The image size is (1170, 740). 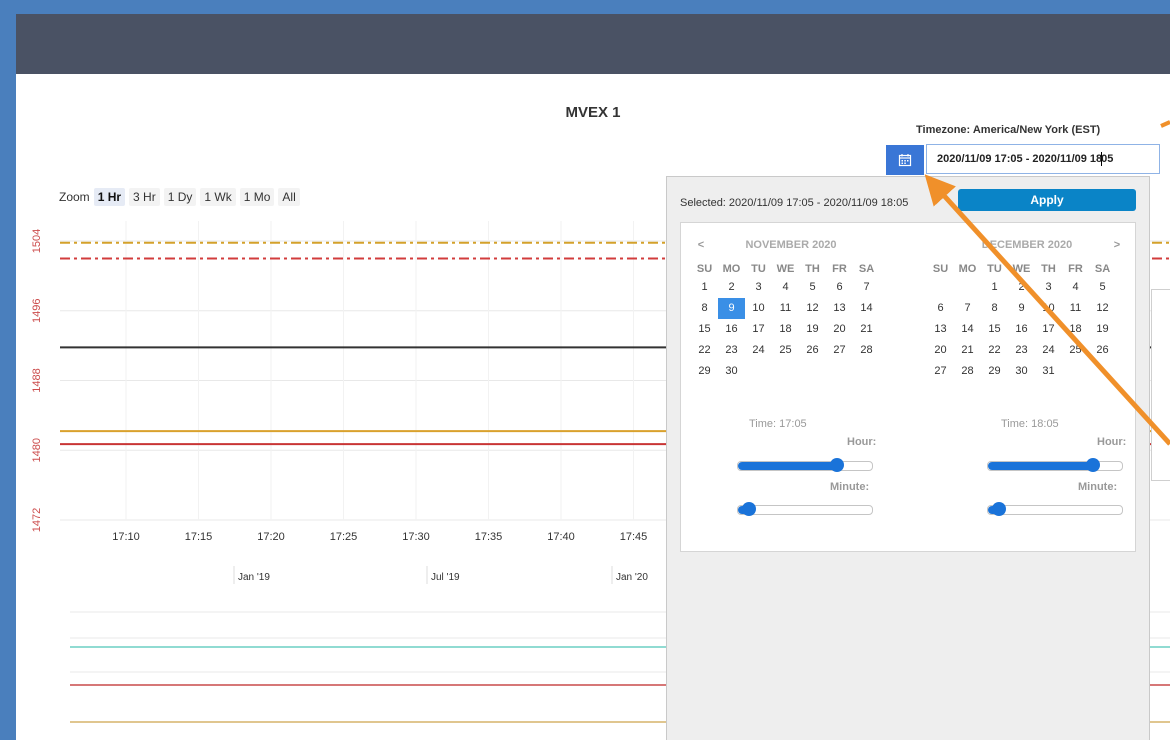 I want to click on side-panel-edge, so click(x=1160, y=385).